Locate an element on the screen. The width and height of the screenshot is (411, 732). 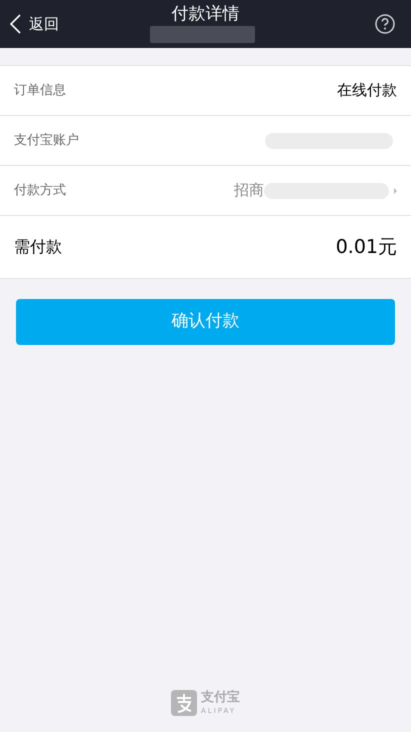
field-label: 订单信息 is located at coordinates (40, 91).